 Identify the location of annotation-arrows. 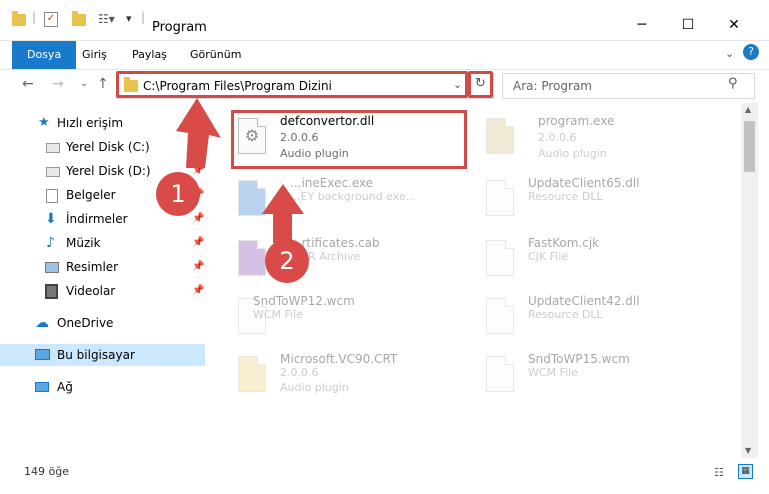
(240, 170).